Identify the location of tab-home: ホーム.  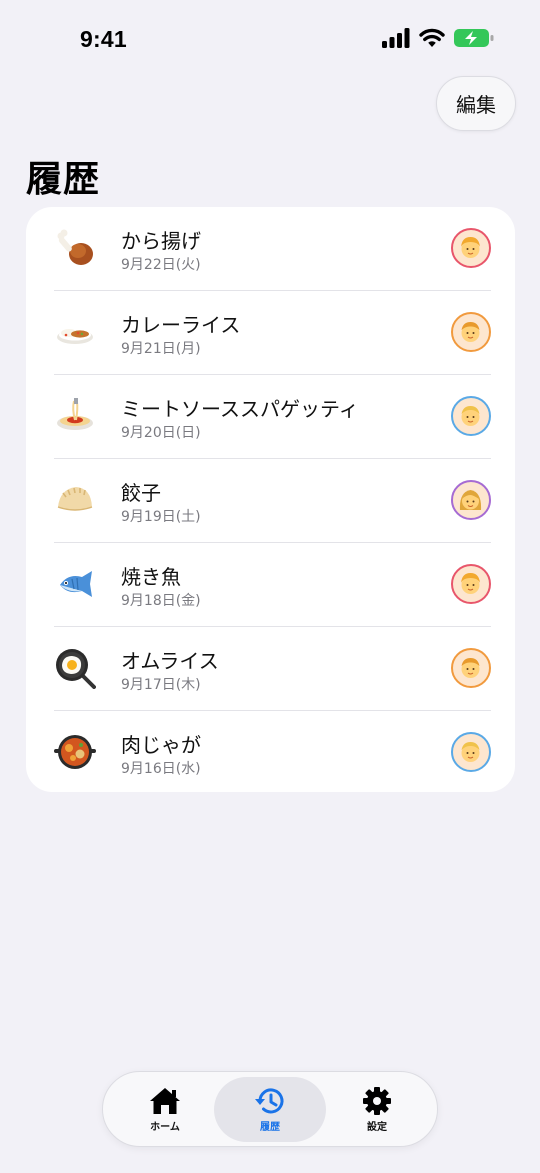
(165, 1109).